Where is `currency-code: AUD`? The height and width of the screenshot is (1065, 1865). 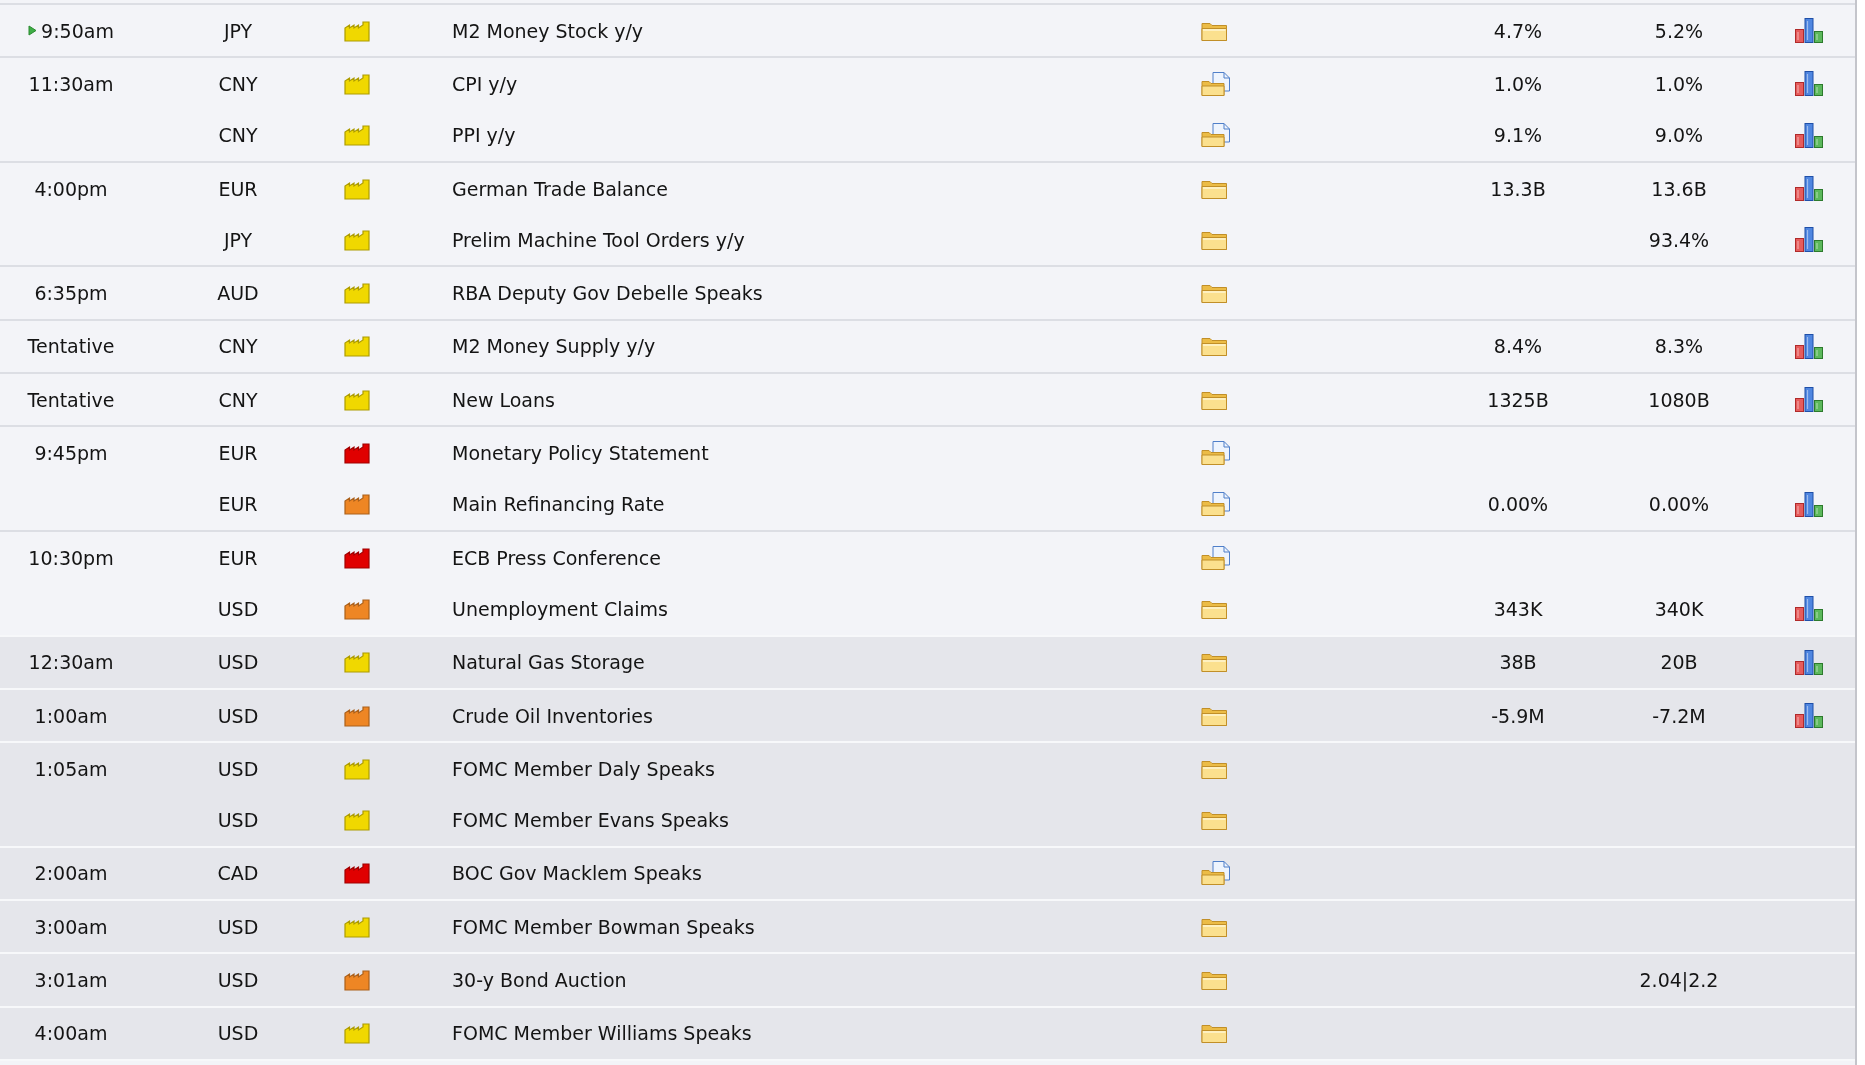 currency-code: AUD is located at coordinates (238, 293).